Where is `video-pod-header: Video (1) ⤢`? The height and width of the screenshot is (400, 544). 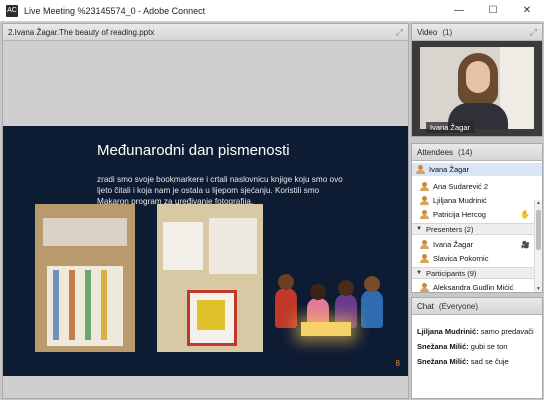 video-pod-header: Video (1) ⤢ is located at coordinates (477, 32).